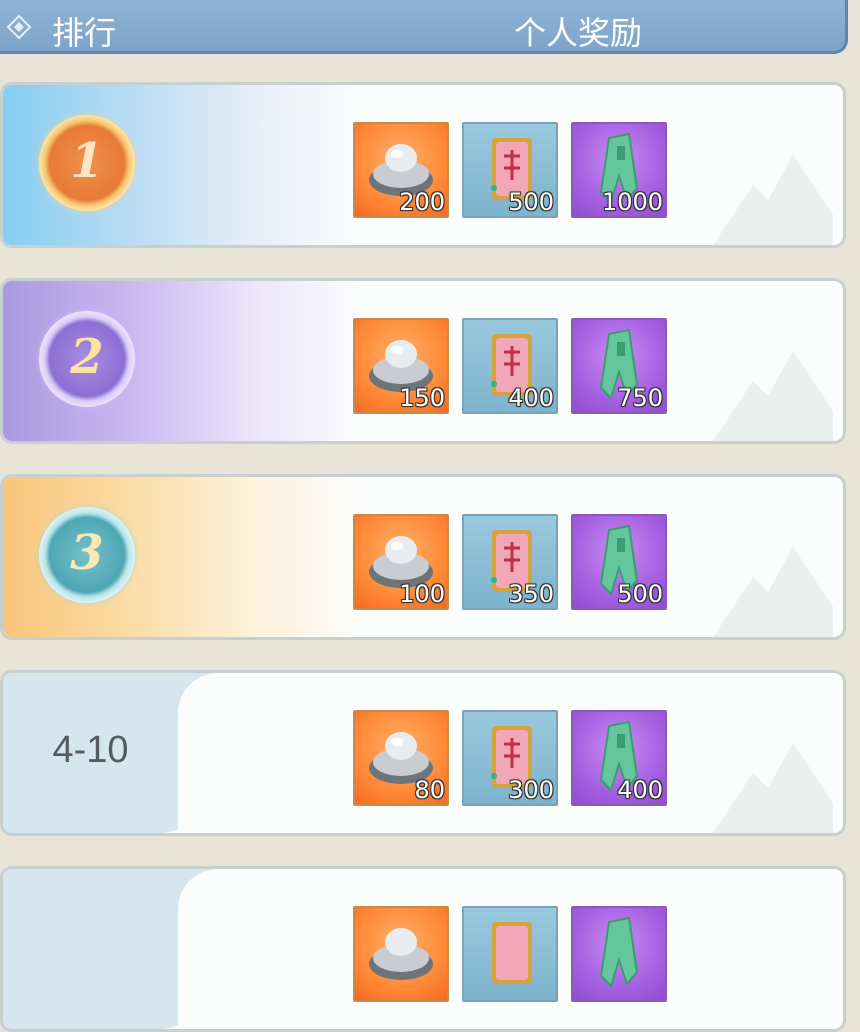  What do you see at coordinates (619, 562) in the screenshot?
I see `reward-item-jade: 500` at bounding box center [619, 562].